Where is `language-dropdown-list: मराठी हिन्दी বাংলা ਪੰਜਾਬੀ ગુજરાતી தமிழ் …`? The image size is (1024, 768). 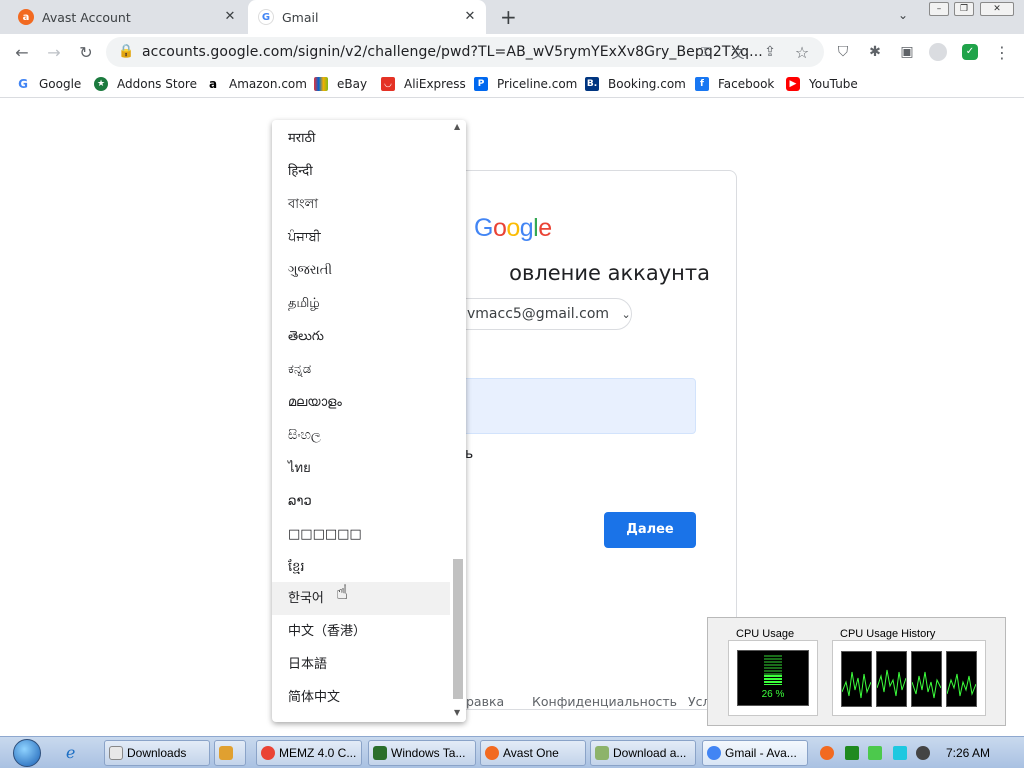
language-dropdown-list: मराठी हिन्दी বাংলা ਪੰਜਾਬੀ ગુજરાતી தமிழ் … is located at coordinates (369, 421).